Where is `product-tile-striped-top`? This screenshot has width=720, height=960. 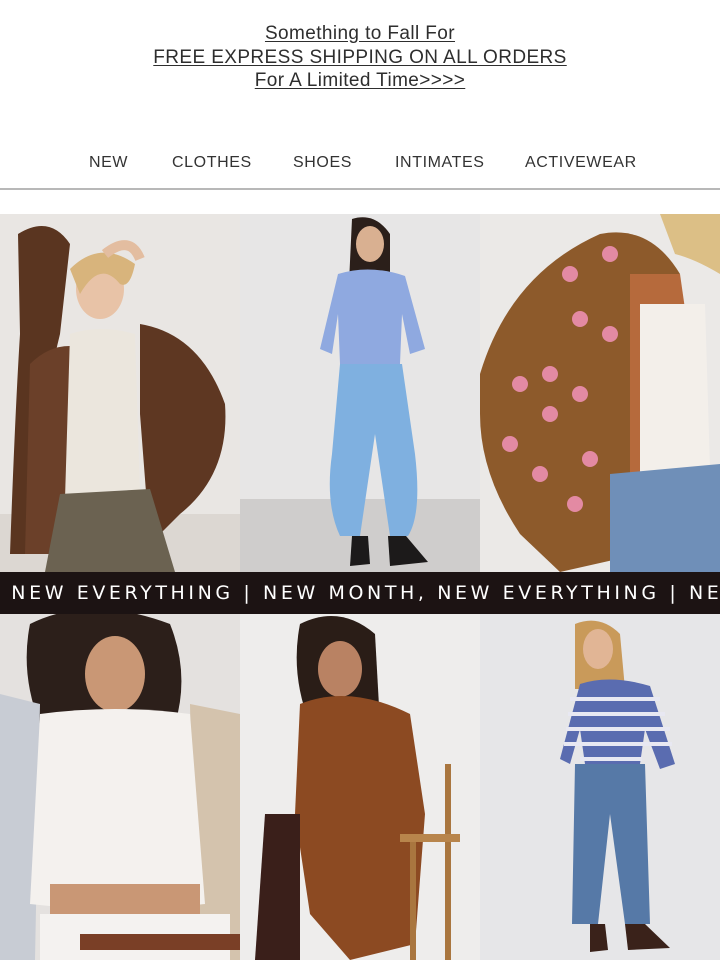
product-tile-striped-top is located at coordinates (600, 787).